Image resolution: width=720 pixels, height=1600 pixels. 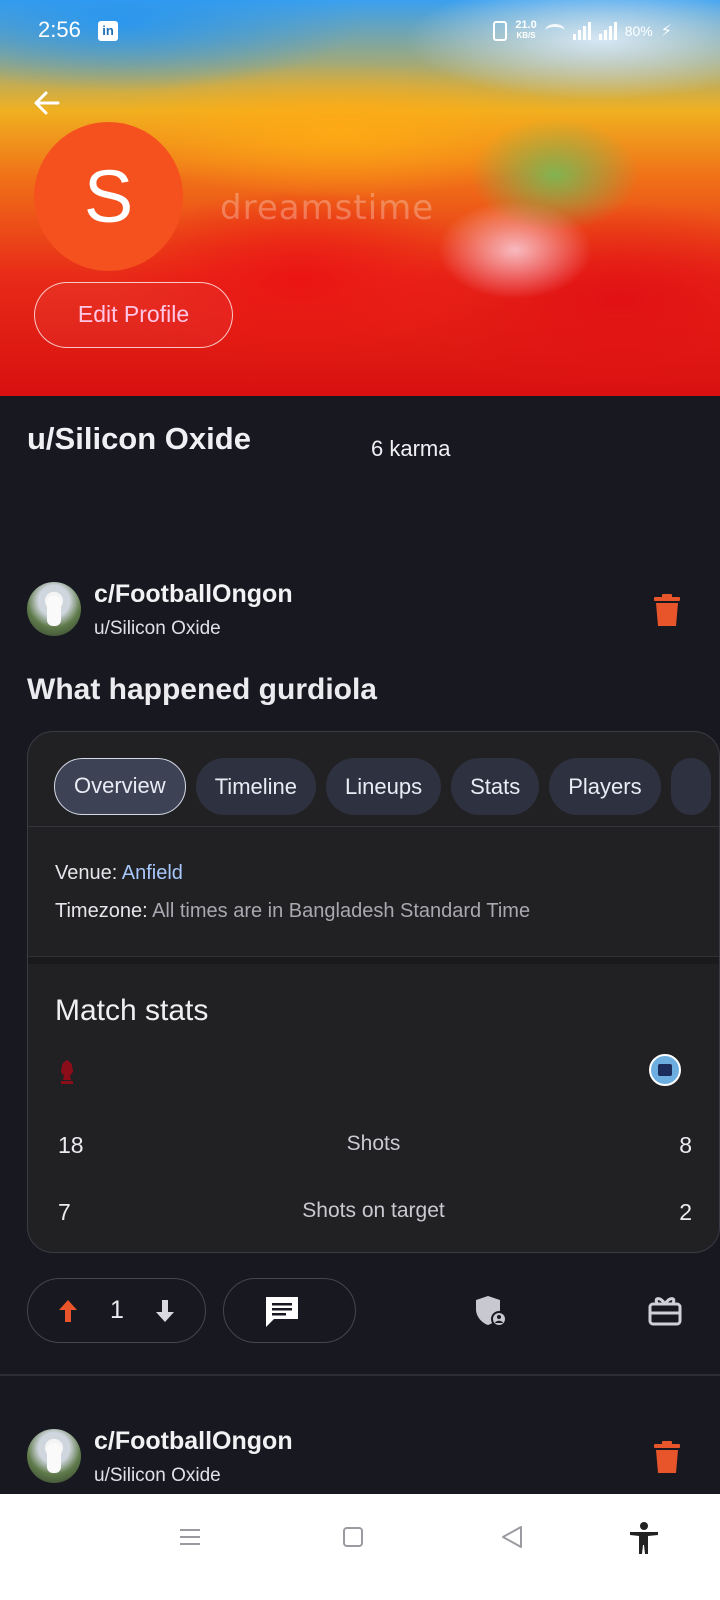 I want to click on vote-count: 1, so click(x=117, y=1310).